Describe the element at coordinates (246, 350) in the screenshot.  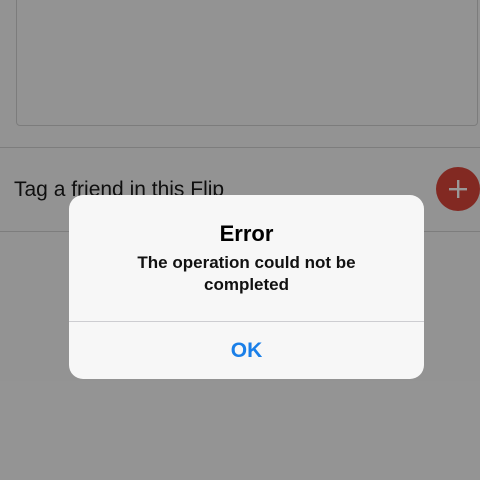
I see `ok-button: OK` at that location.